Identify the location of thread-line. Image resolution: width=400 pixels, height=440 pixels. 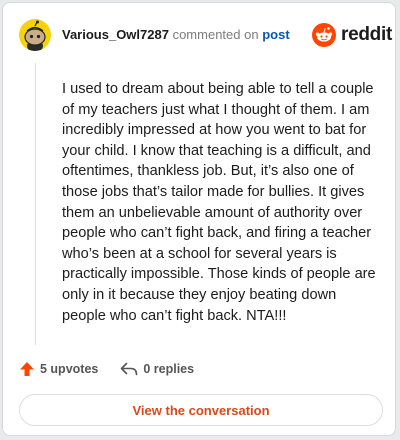
(35, 204).